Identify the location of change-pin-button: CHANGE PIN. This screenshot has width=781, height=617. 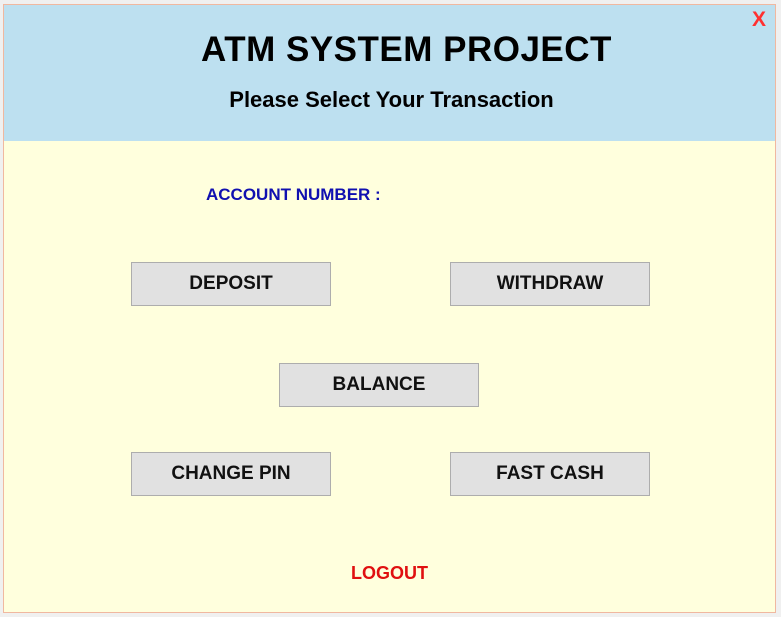
(231, 474).